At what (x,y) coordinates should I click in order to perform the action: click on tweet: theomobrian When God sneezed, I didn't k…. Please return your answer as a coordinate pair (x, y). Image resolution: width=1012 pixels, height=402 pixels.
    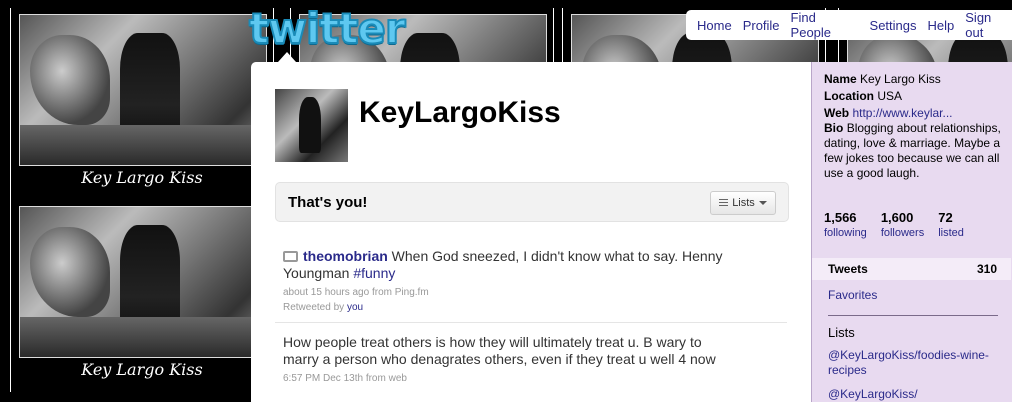
    Looking at the image, I should click on (503, 281).